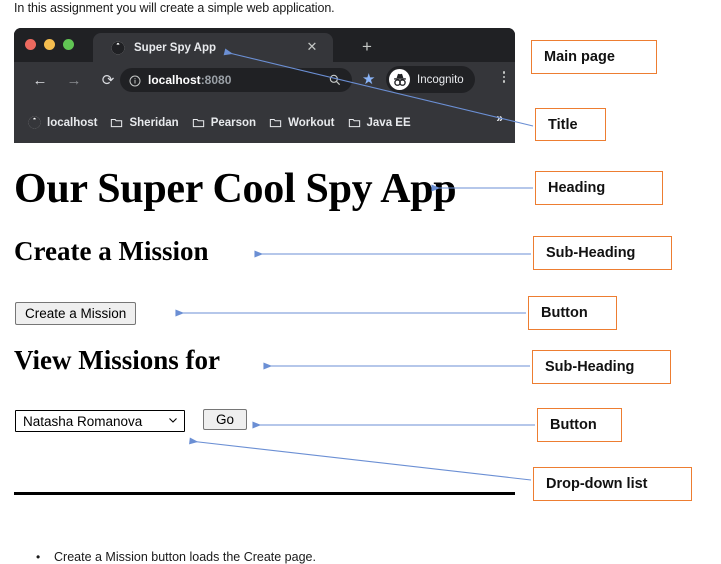 The height and width of the screenshot is (564, 721). I want to click on window-traffic-lights, so click(49, 44).